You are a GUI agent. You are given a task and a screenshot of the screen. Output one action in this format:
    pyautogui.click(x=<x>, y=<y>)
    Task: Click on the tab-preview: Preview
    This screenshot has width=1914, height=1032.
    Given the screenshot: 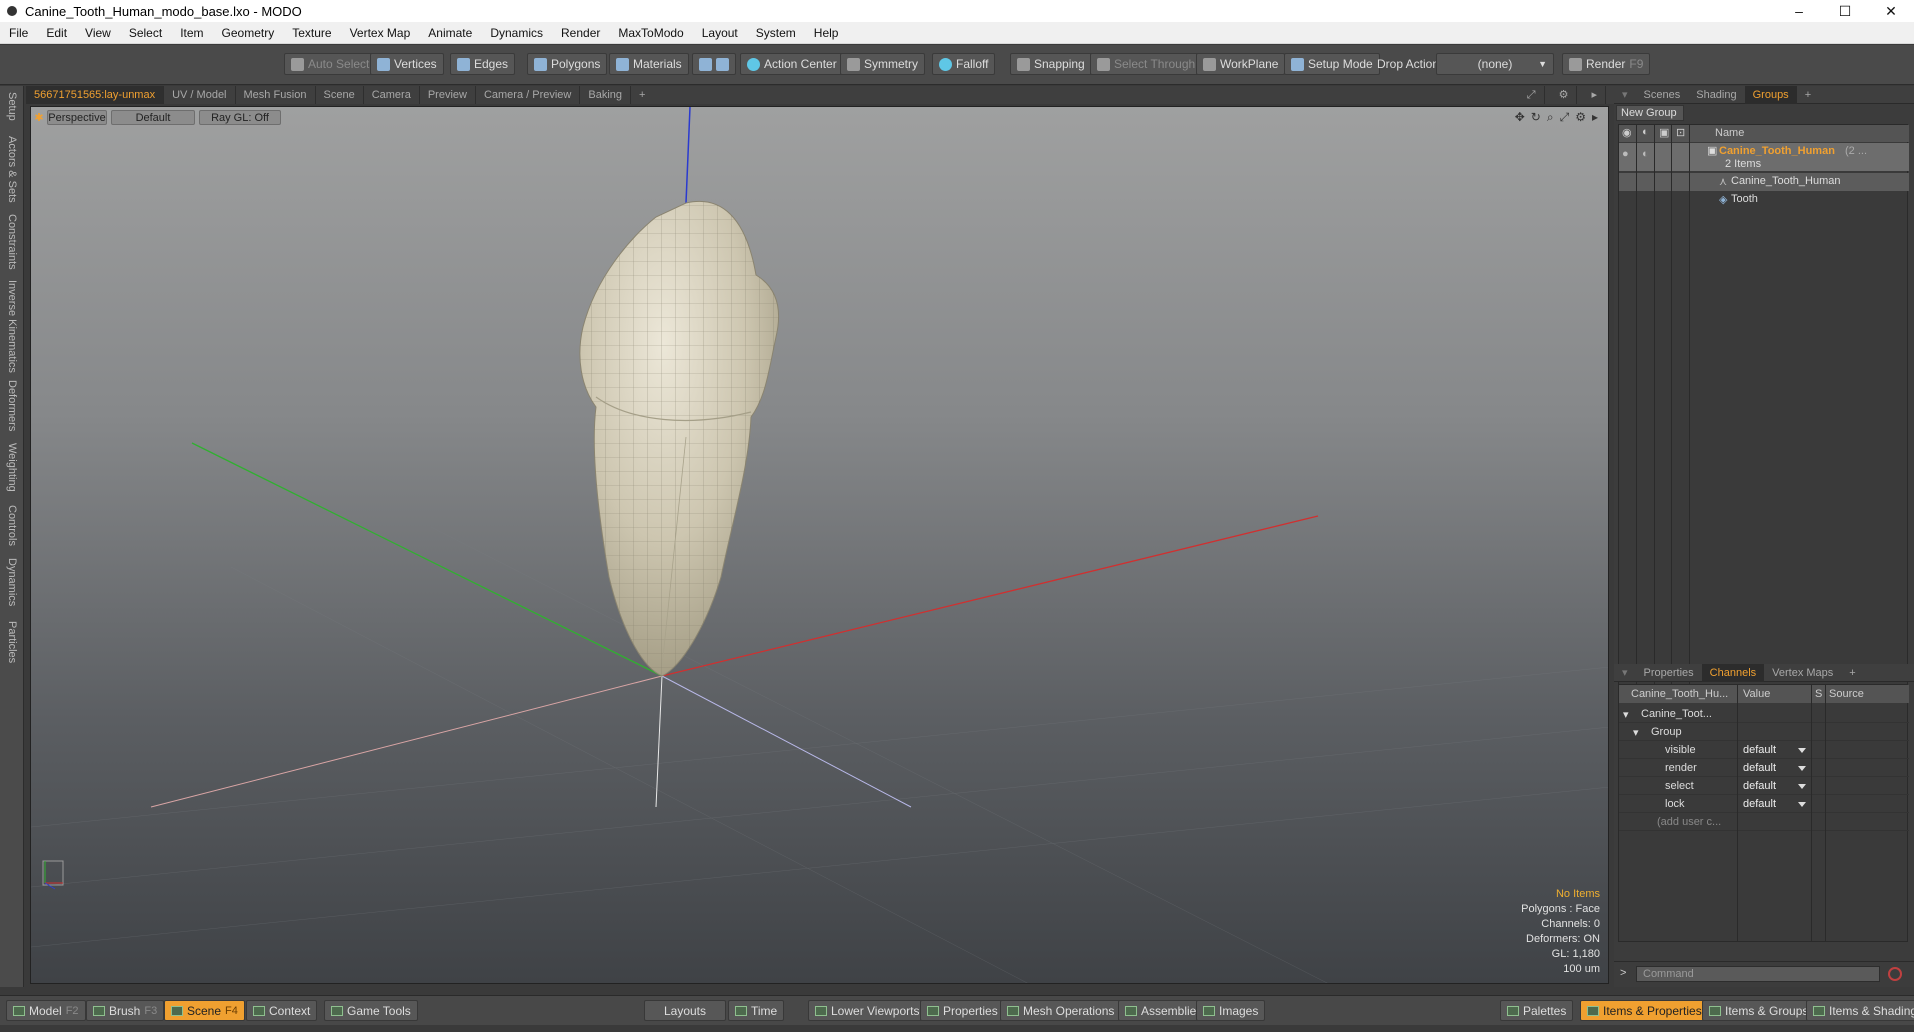 What is the action you would take?
    pyautogui.click(x=448, y=95)
    